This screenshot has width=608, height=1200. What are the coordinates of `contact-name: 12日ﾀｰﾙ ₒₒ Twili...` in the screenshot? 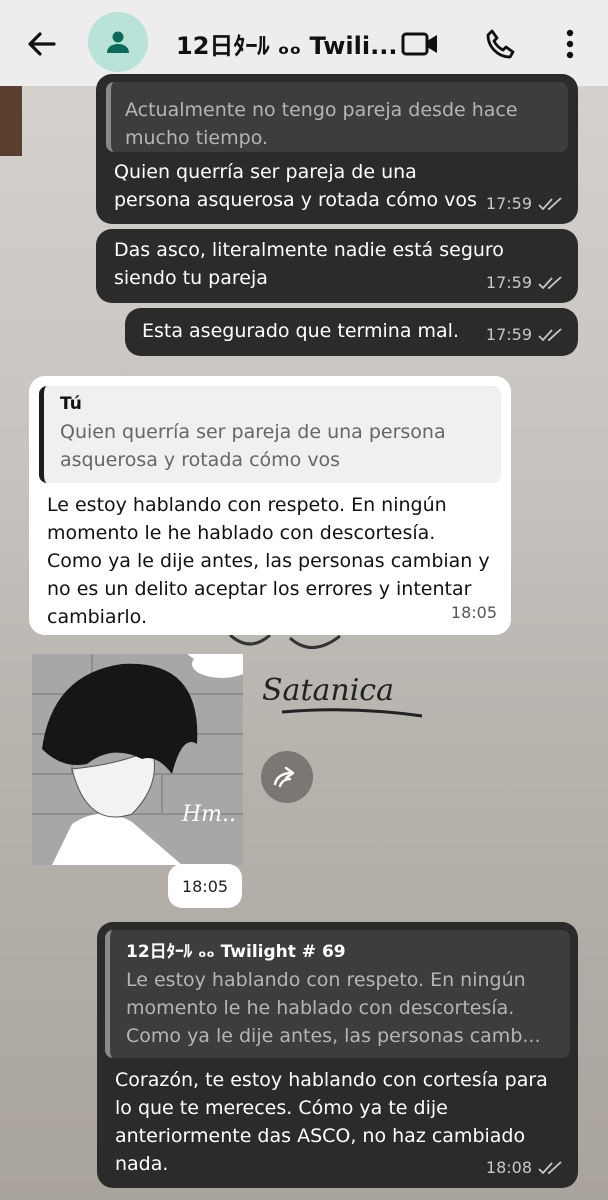 It's located at (286, 43).